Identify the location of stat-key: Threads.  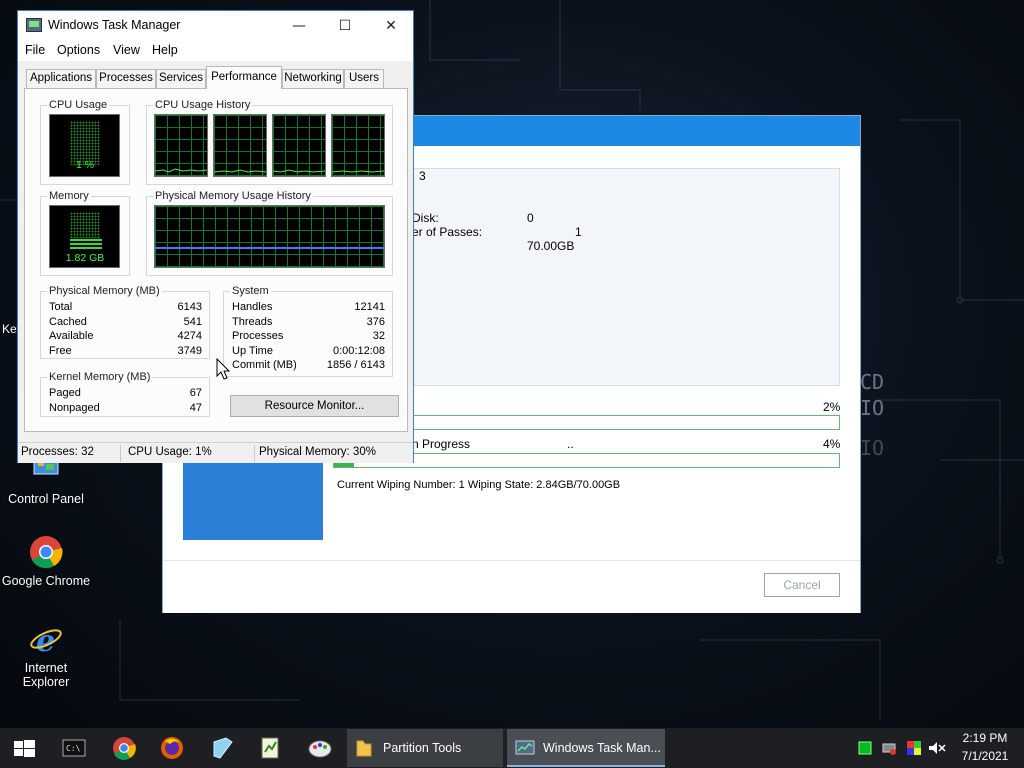
(252, 322).